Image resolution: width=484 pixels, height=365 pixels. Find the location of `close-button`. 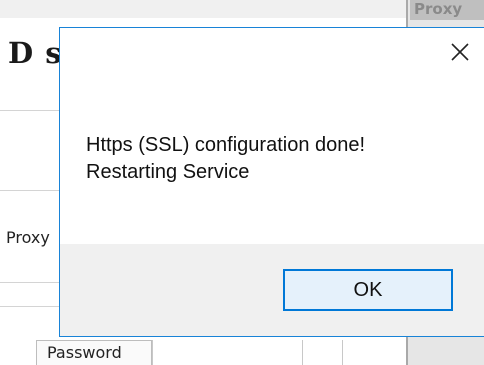

close-button is located at coordinates (460, 52).